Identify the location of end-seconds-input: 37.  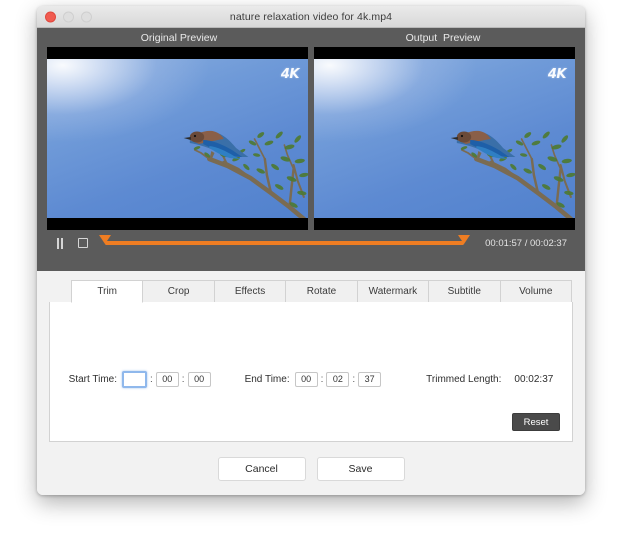
(370, 379).